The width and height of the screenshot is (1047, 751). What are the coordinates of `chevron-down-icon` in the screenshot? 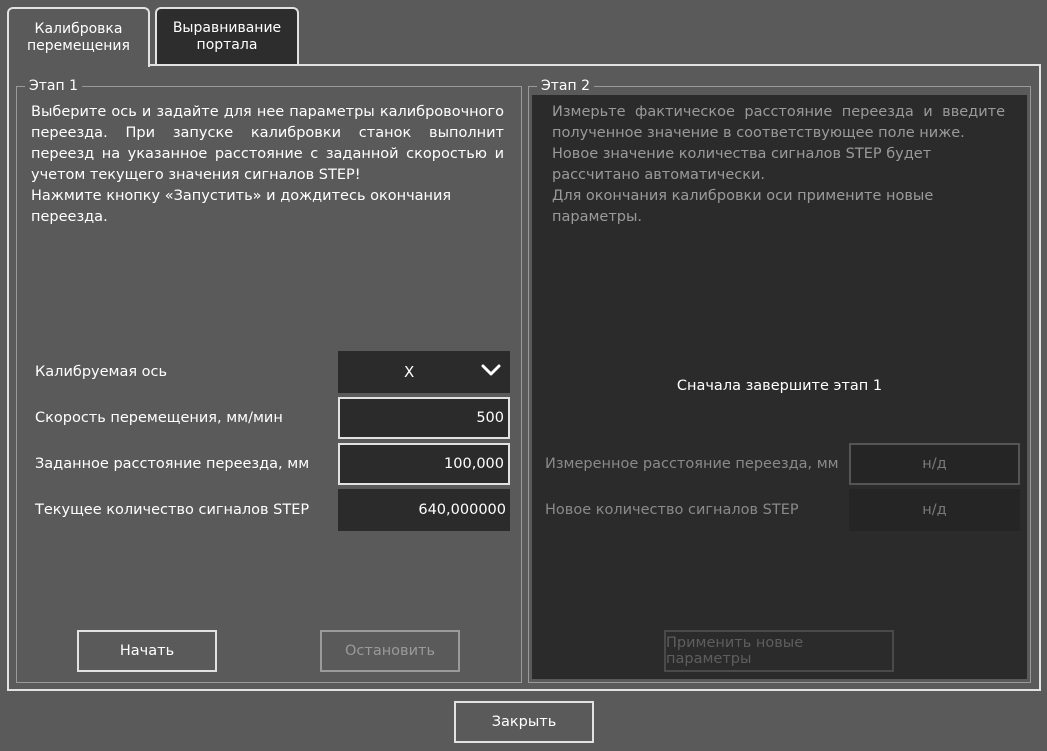 It's located at (491, 370).